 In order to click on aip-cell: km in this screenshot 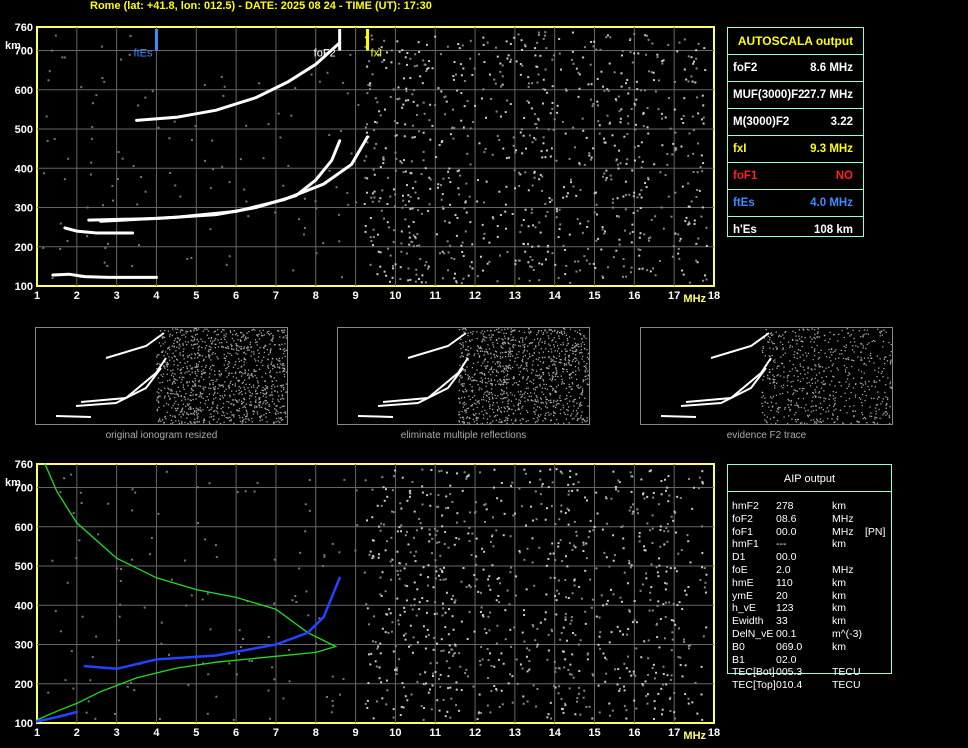, I will do `click(839, 595)`.